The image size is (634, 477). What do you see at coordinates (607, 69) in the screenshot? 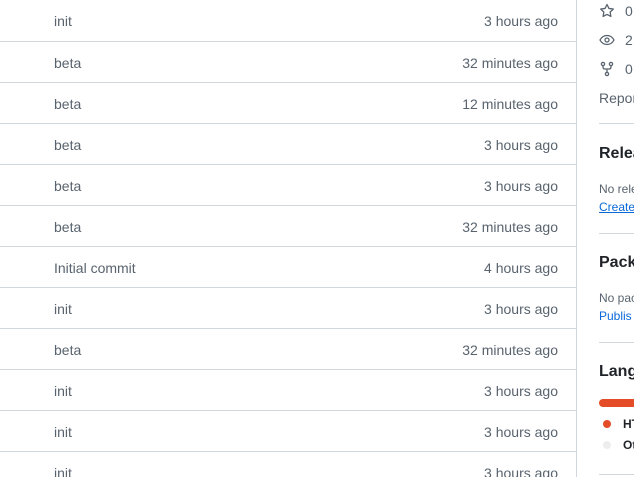
I see `fork-icon` at bounding box center [607, 69].